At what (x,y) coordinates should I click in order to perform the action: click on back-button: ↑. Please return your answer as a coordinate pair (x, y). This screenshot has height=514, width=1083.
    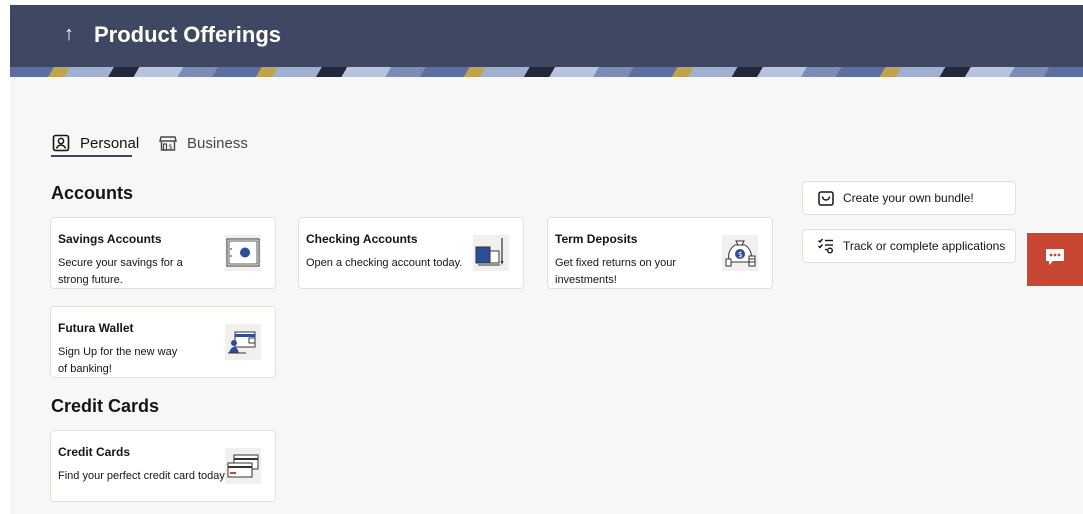
    Looking at the image, I should click on (69, 34).